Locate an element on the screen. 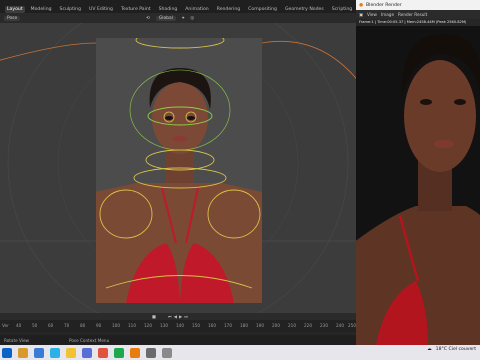 This screenshot has height=360, width=480. timeline-tick: 110 is located at coordinates (132, 325).